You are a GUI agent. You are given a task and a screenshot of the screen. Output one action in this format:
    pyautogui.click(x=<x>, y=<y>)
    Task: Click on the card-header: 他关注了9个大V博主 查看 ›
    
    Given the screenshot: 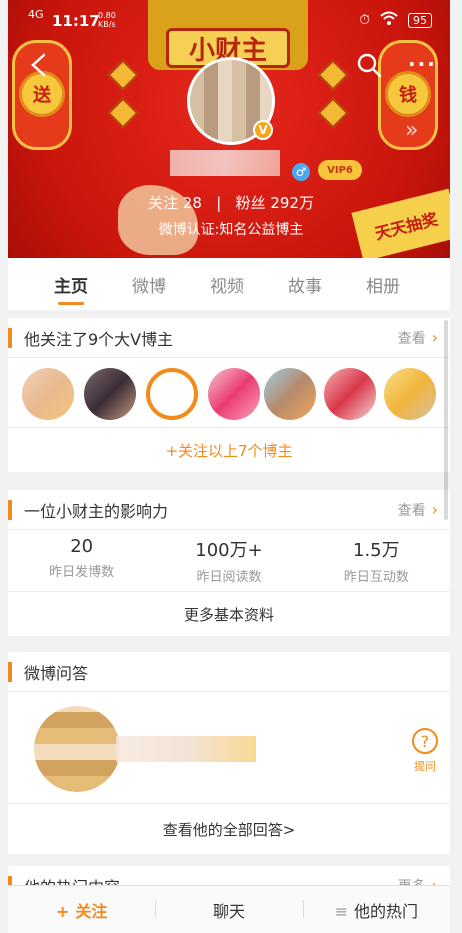 What is the action you would take?
    pyautogui.click(x=229, y=338)
    